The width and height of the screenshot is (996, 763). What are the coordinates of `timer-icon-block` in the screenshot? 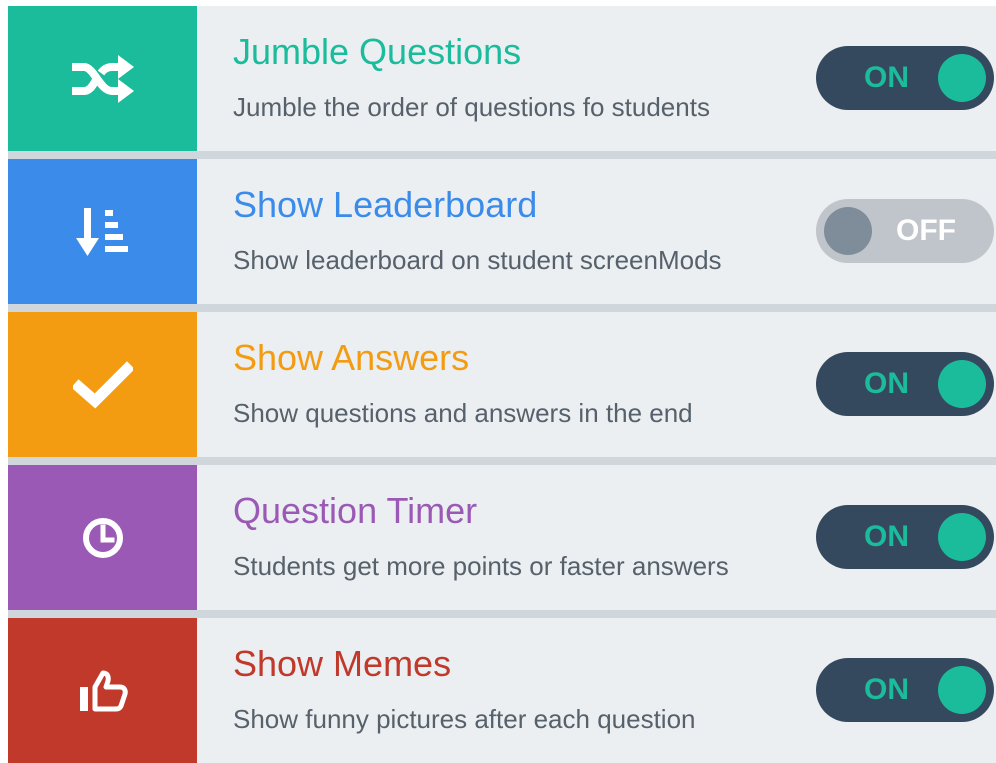 It's located at (102, 537).